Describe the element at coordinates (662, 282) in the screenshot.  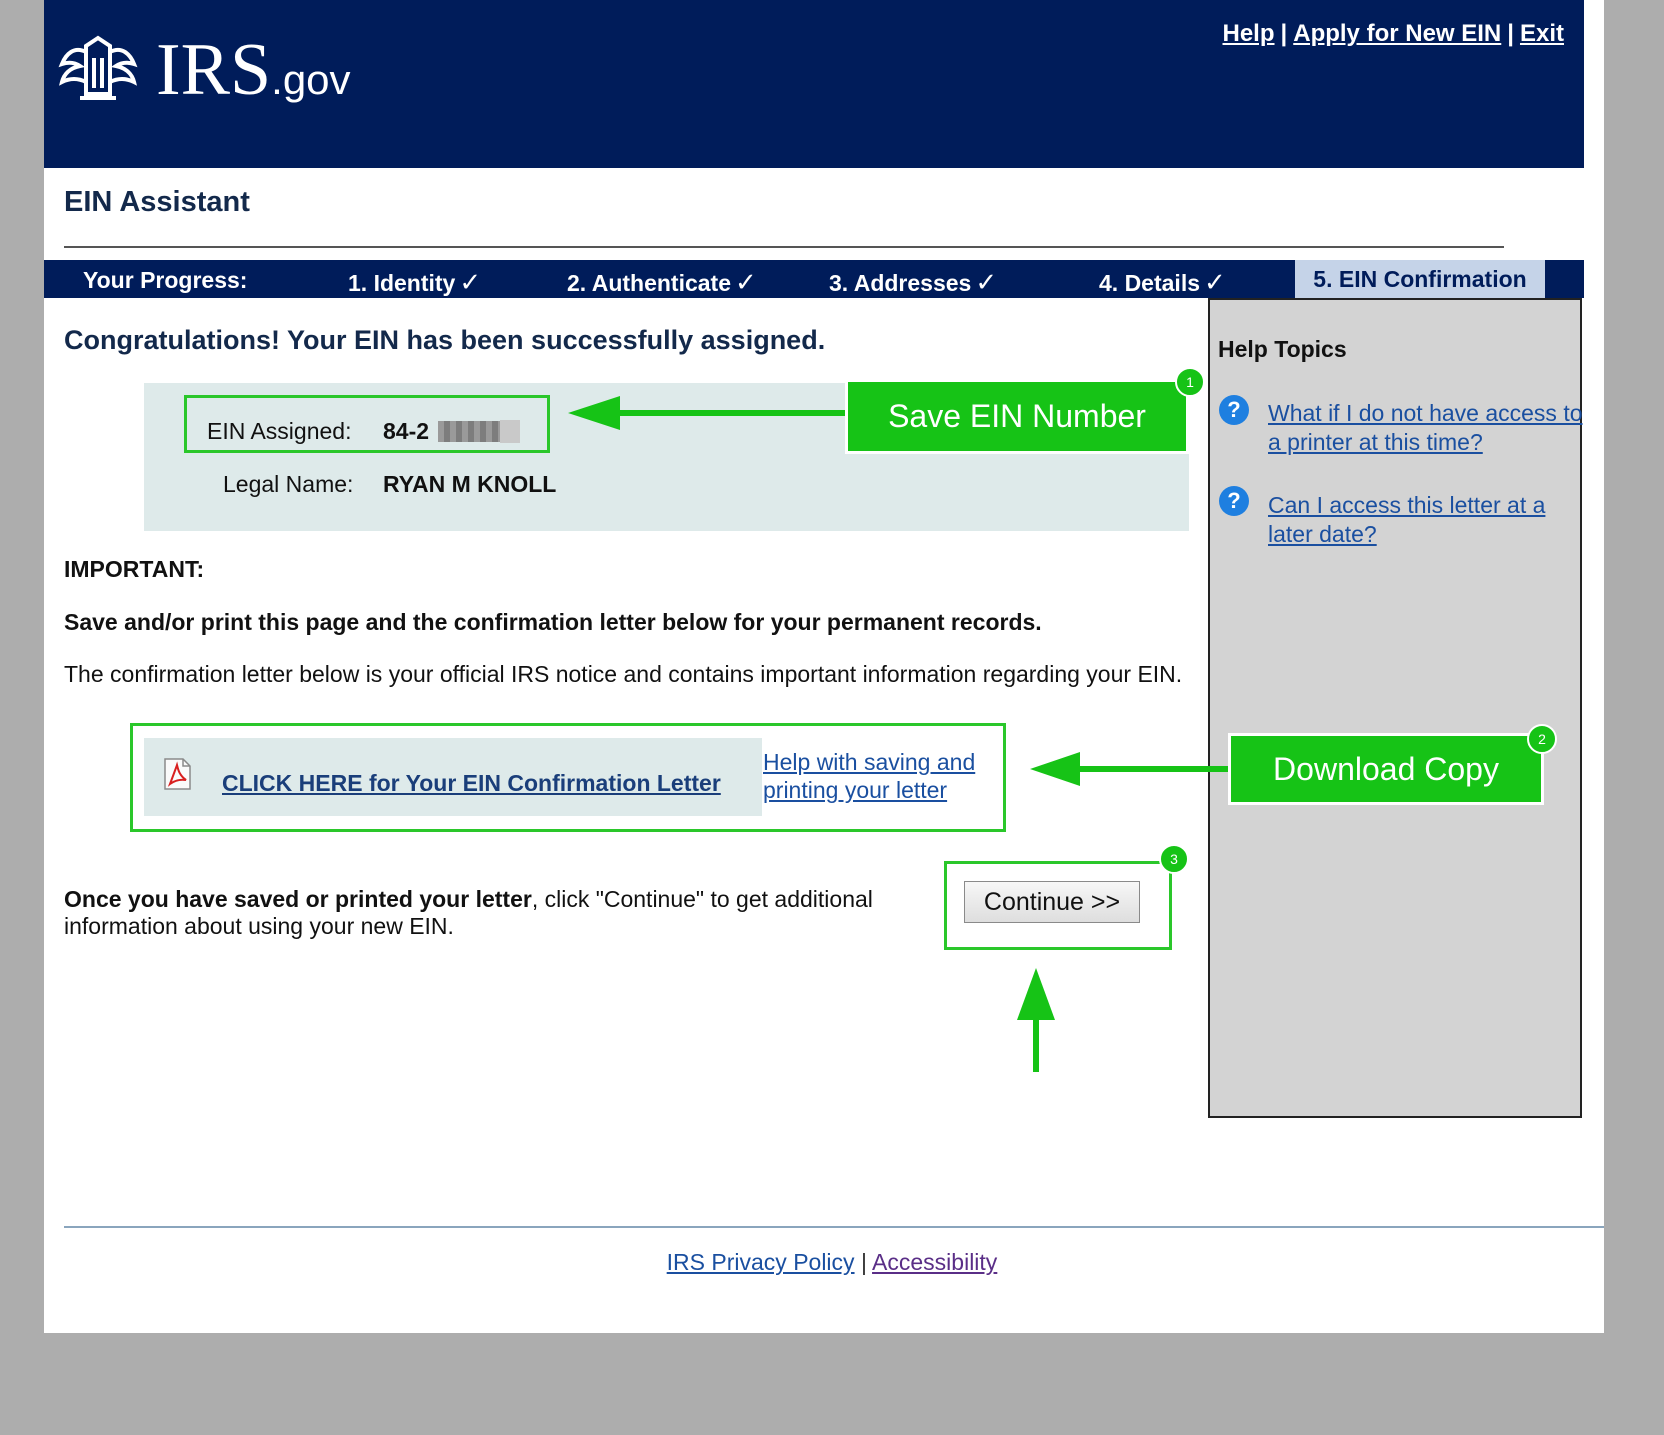
I see `progress-step-authenticate: 2. Authenticate ✓` at that location.